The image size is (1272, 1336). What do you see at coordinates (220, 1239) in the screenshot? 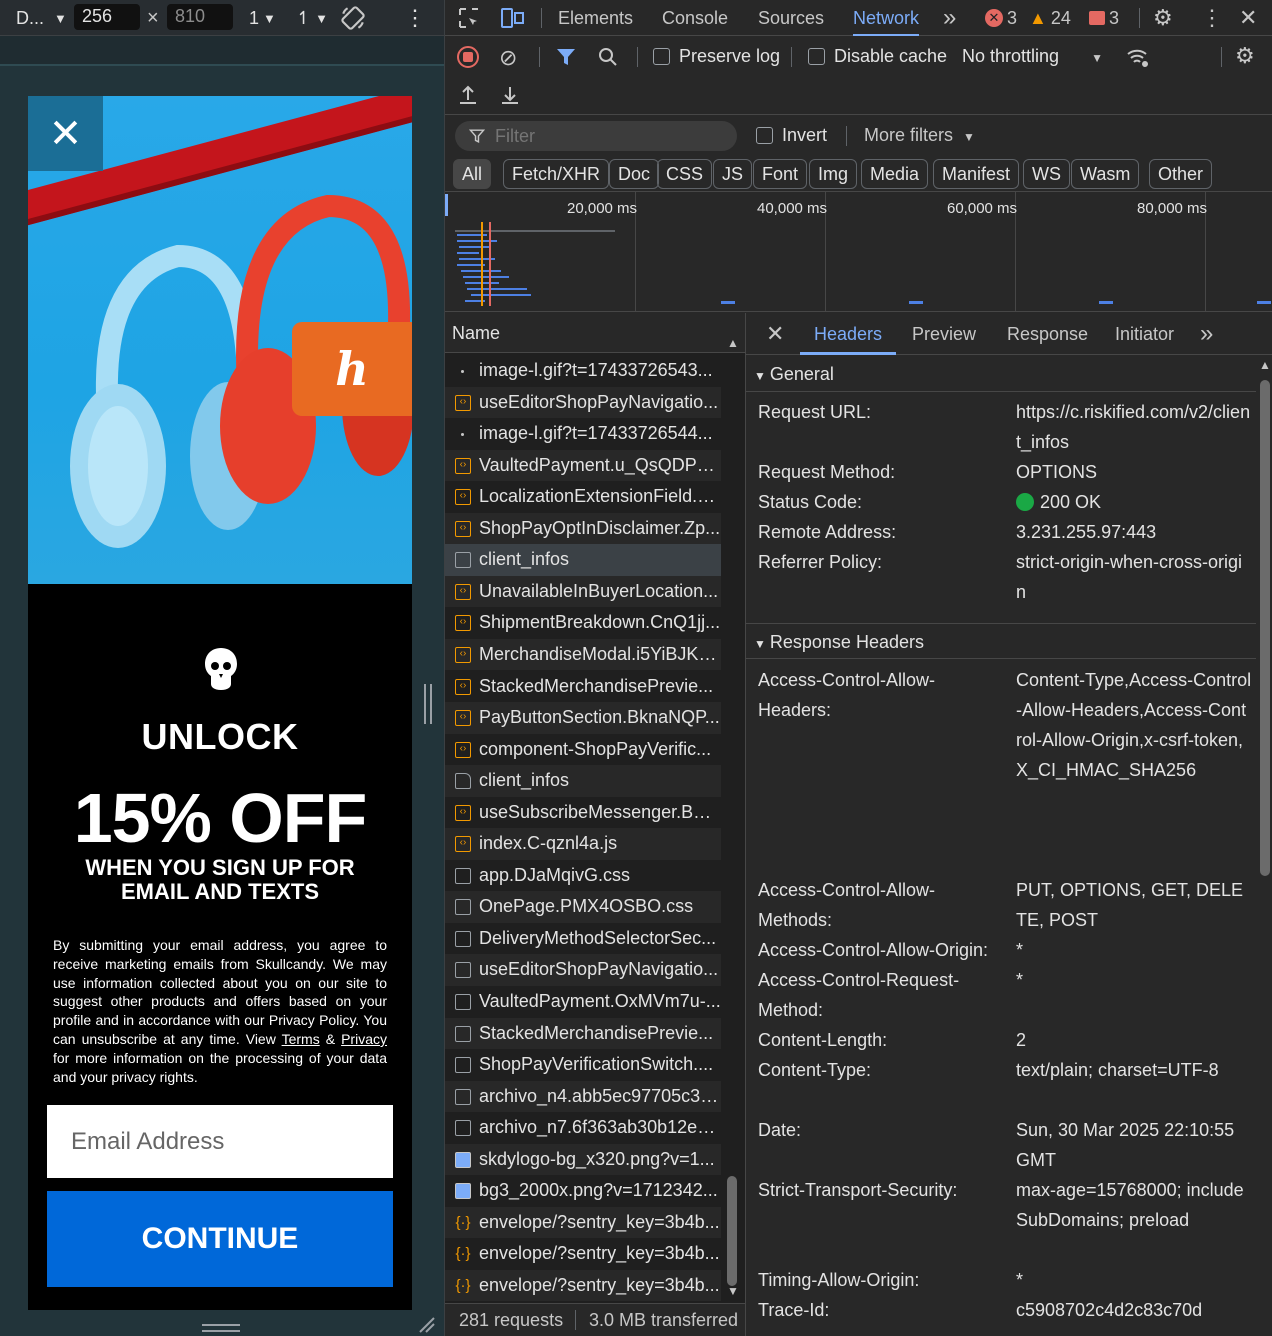
I see `continue-button: CONTINUE` at bounding box center [220, 1239].